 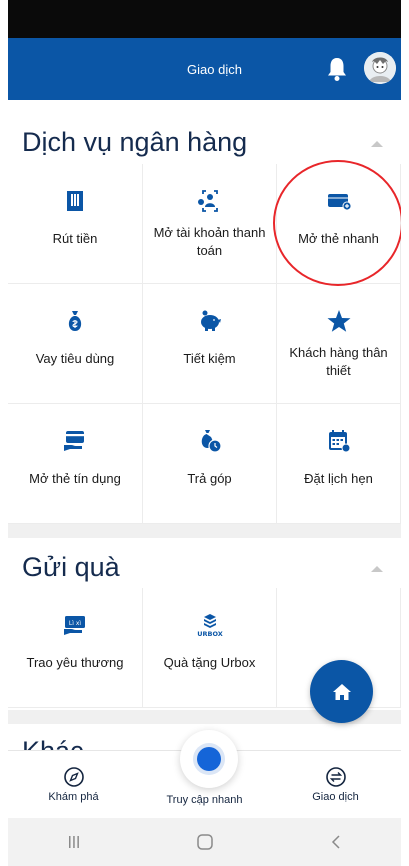 What do you see at coordinates (209, 241) in the screenshot?
I see `service-label: Mở tài khoản thanh toán` at bounding box center [209, 241].